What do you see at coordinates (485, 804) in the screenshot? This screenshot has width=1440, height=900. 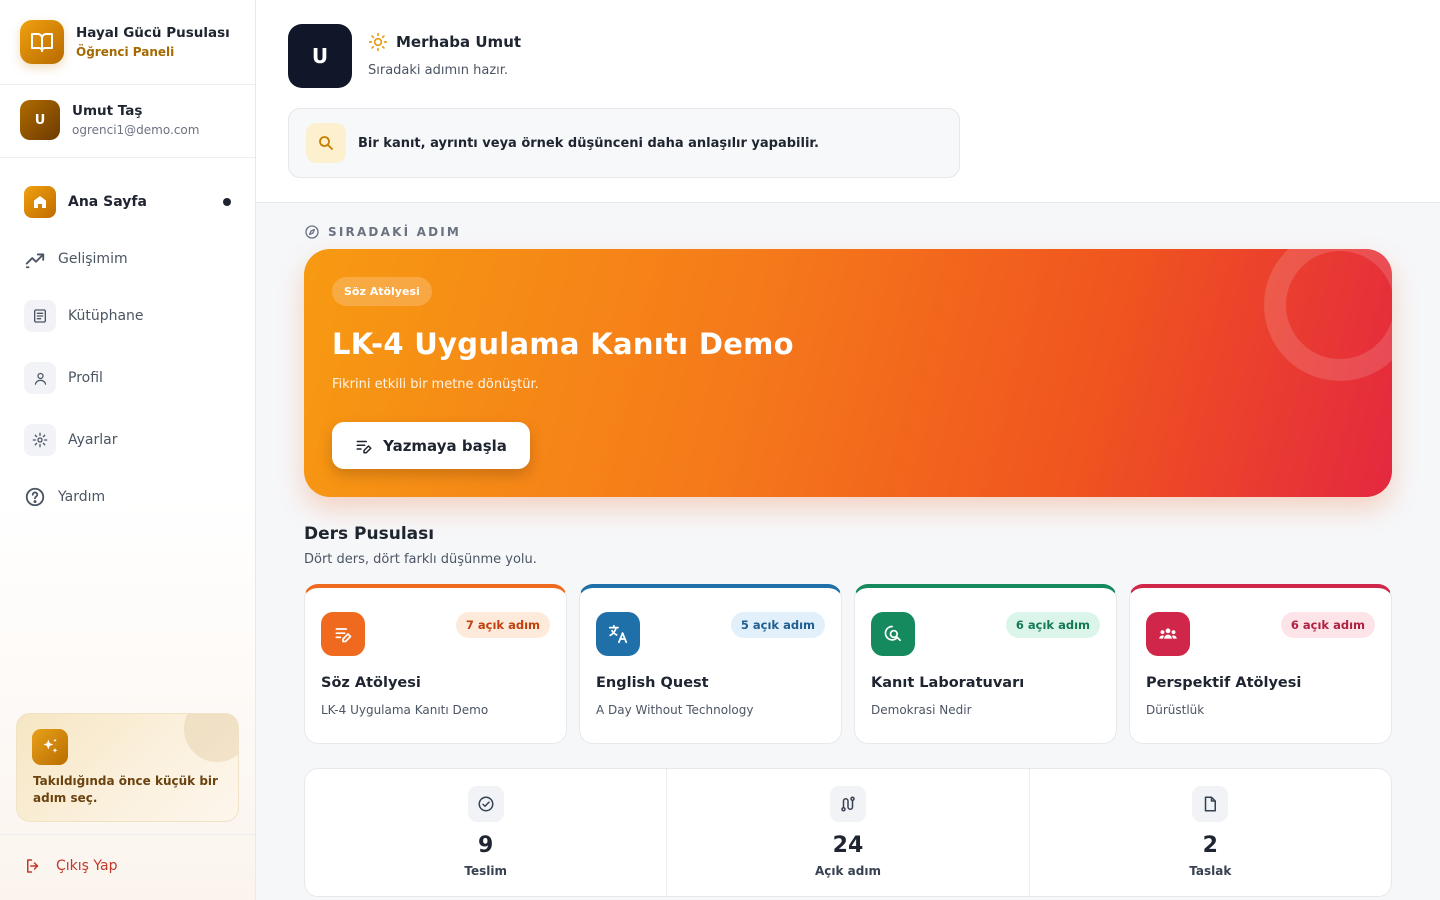 I see `check-circle-icon` at bounding box center [485, 804].